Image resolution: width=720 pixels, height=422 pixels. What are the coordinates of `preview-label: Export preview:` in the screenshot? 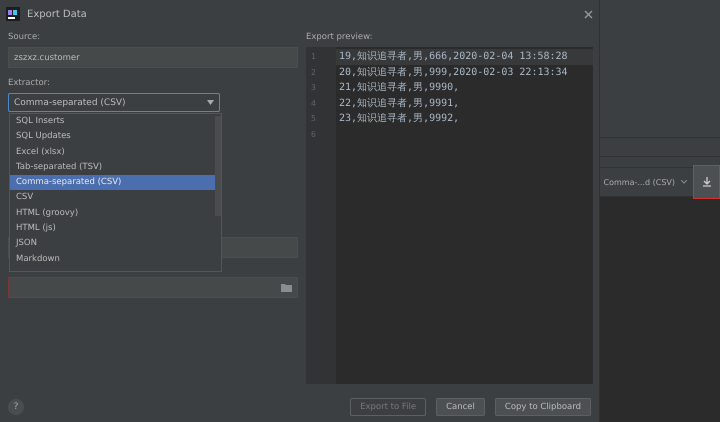 It's located at (340, 37).